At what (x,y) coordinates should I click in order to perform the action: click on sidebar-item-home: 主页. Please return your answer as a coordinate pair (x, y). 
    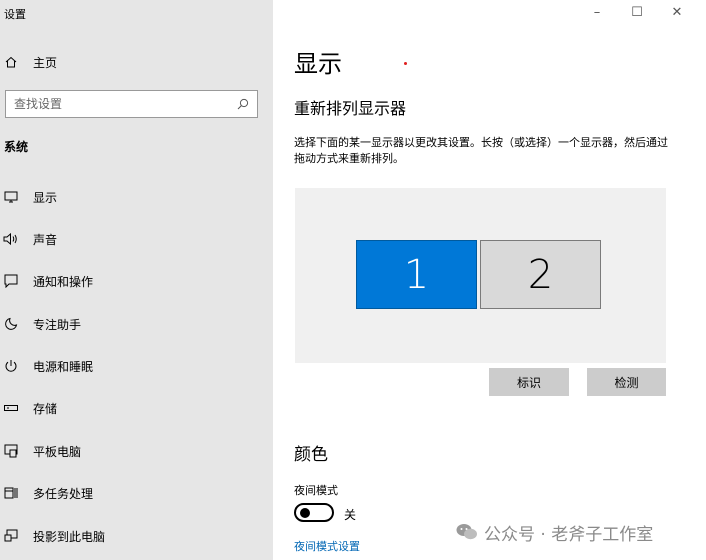
    Looking at the image, I should click on (136, 62).